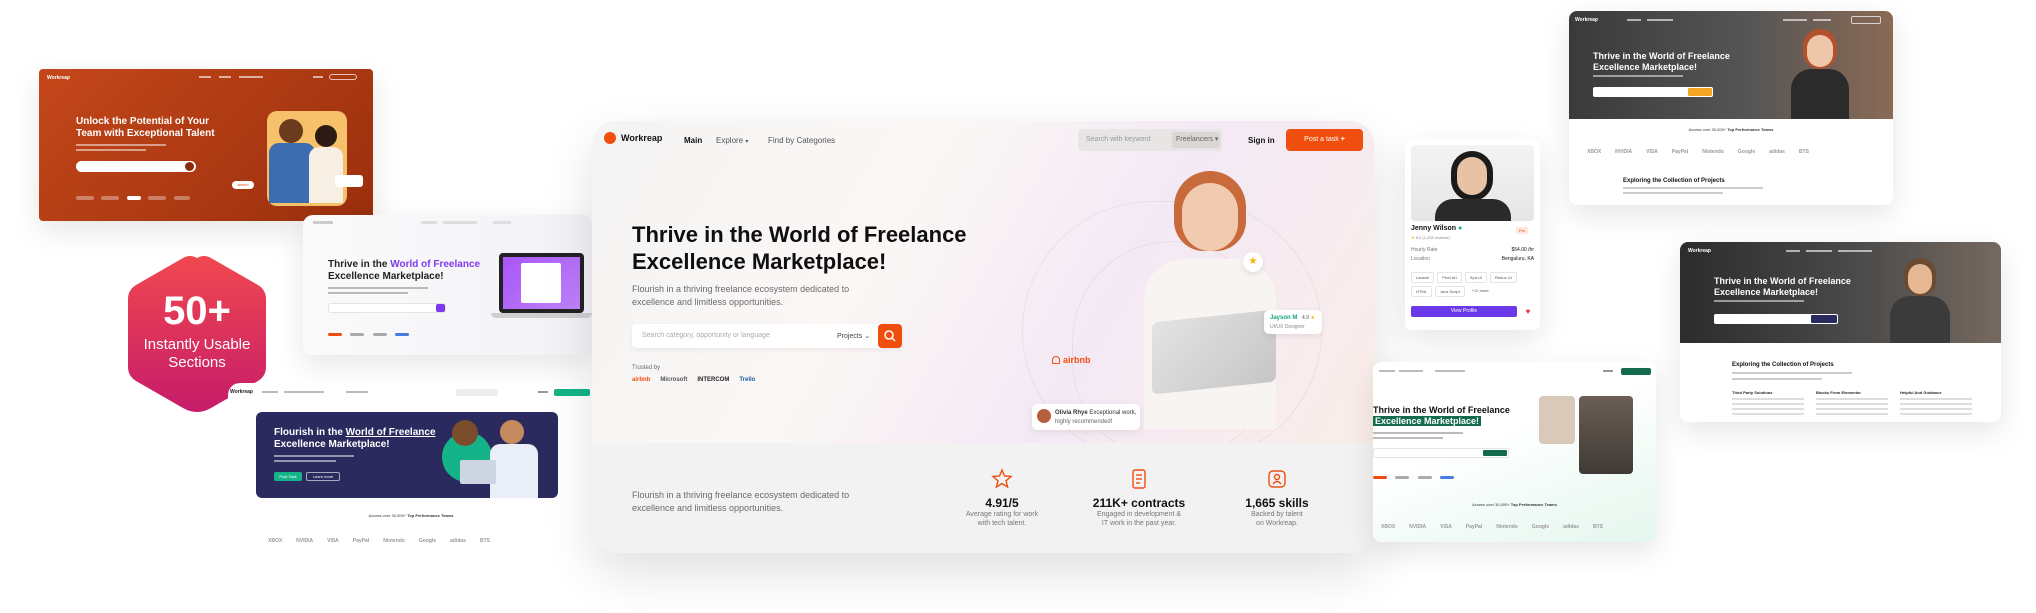  I want to click on orange-hero-image, so click(307, 158).